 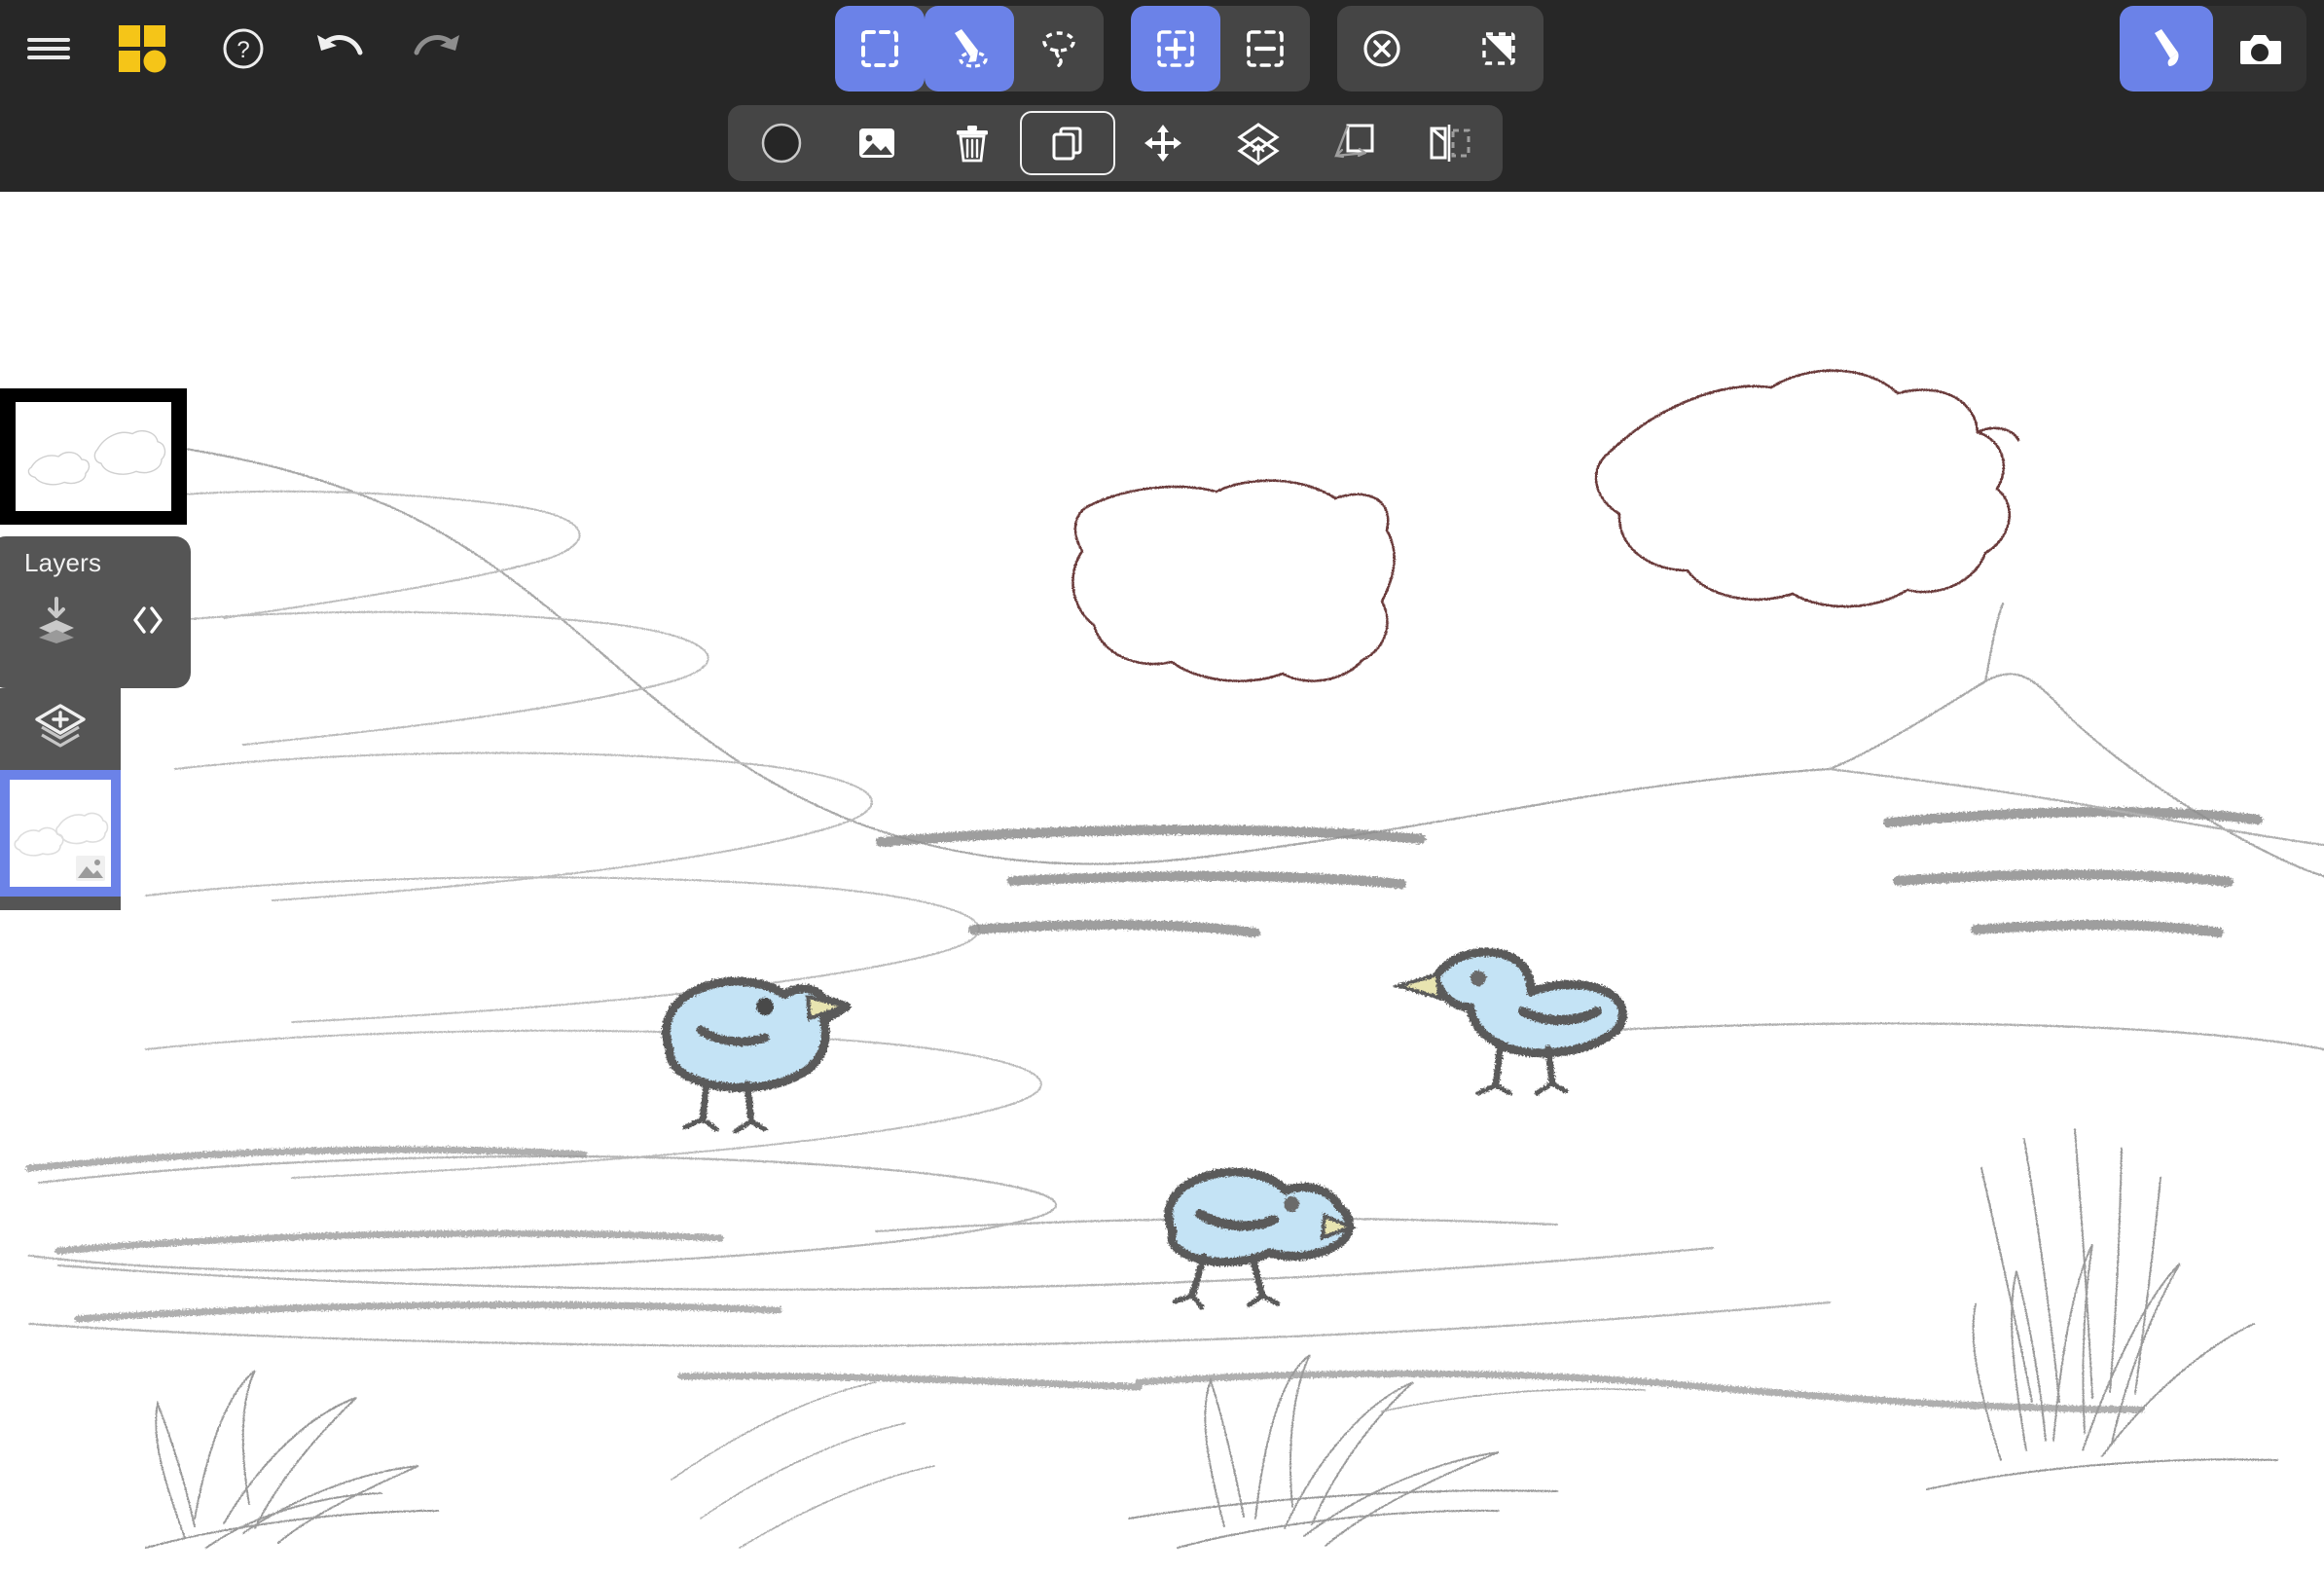 I want to click on color-swatch-button, so click(x=781, y=143).